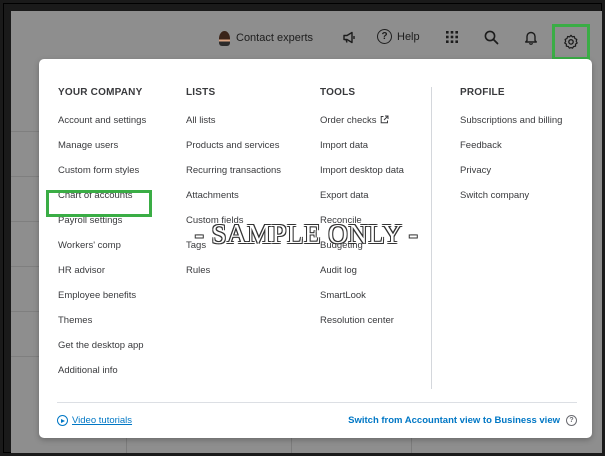 This screenshot has height=456, width=605. What do you see at coordinates (362, 276) in the screenshot?
I see `menu-item-audit-log: Audit log` at bounding box center [362, 276].